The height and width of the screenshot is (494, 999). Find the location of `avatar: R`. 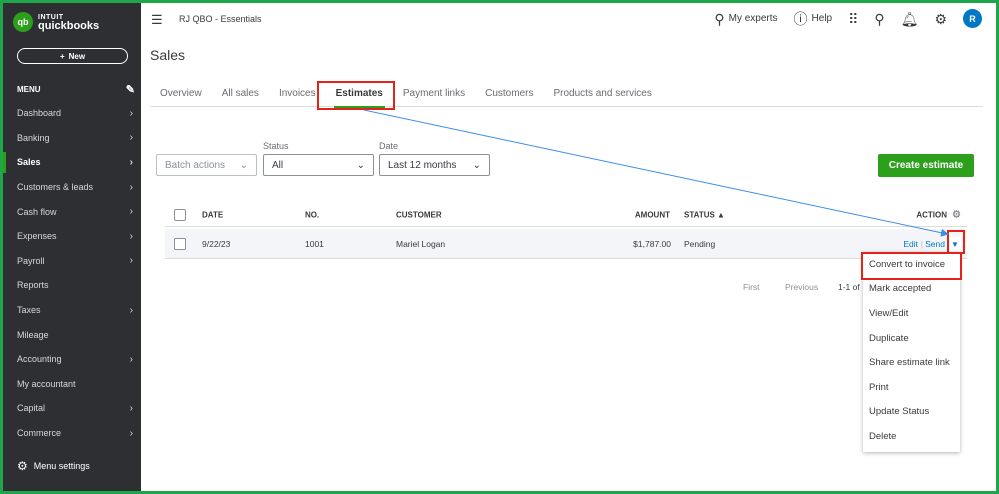

avatar: R is located at coordinates (972, 18).